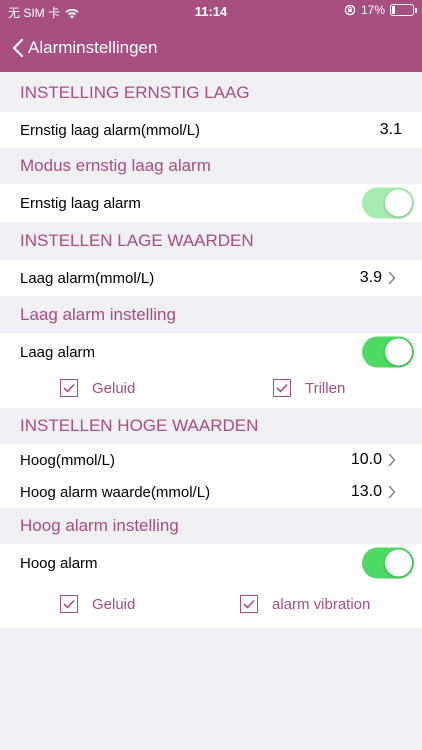  I want to click on low-alarm-options-row: Geluid Trillen, so click(211, 389).